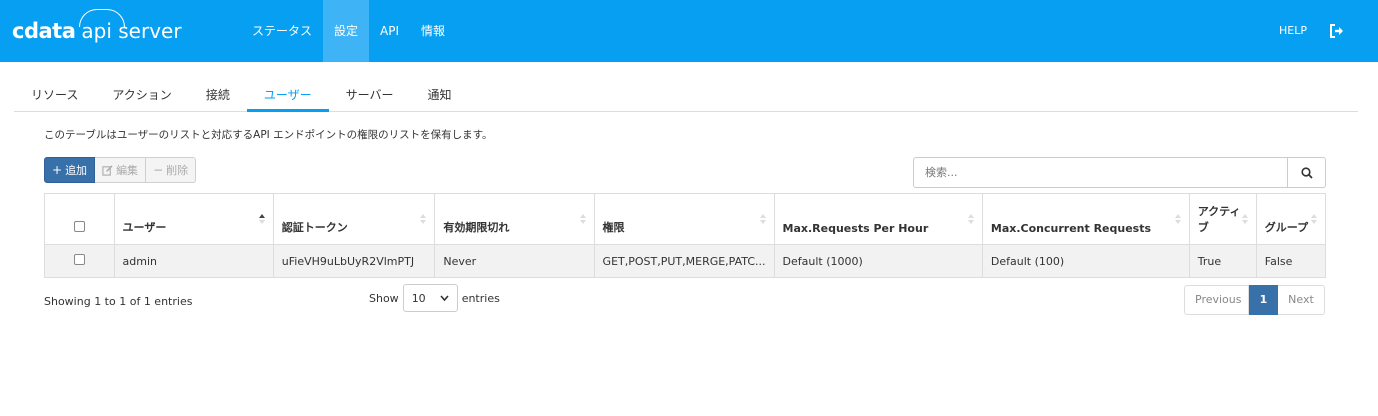 The width and height of the screenshot is (1378, 416). I want to click on nav-info: 情報, so click(433, 31).